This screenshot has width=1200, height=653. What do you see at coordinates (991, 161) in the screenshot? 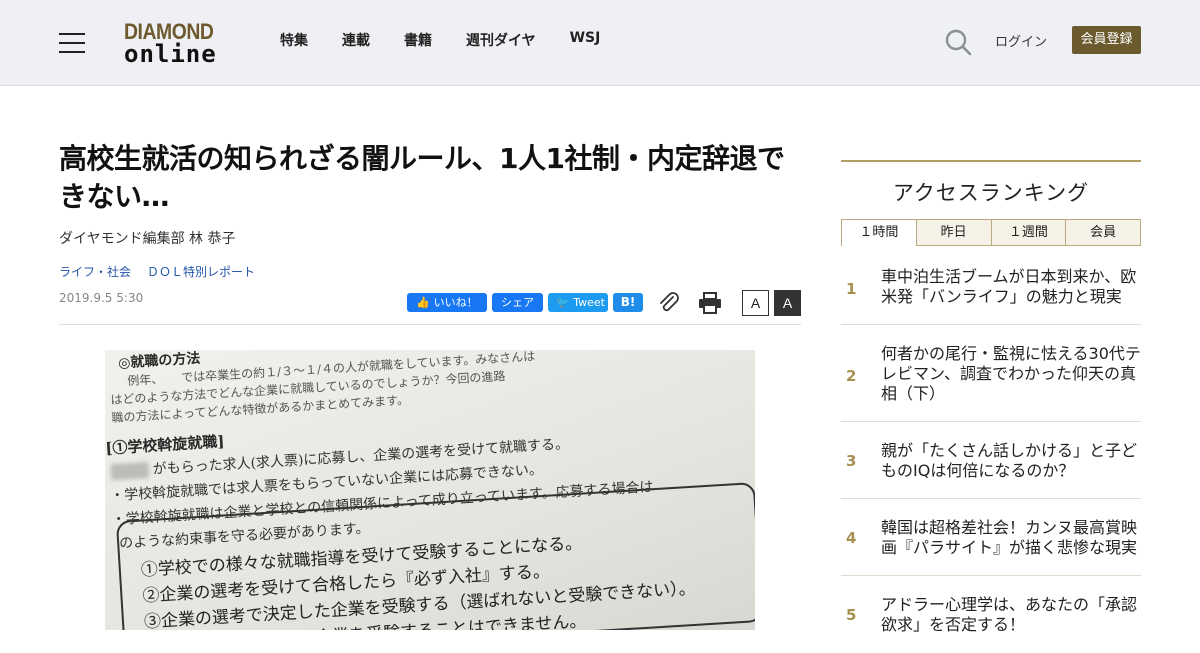
I see `sidebar-top-rule` at bounding box center [991, 161].